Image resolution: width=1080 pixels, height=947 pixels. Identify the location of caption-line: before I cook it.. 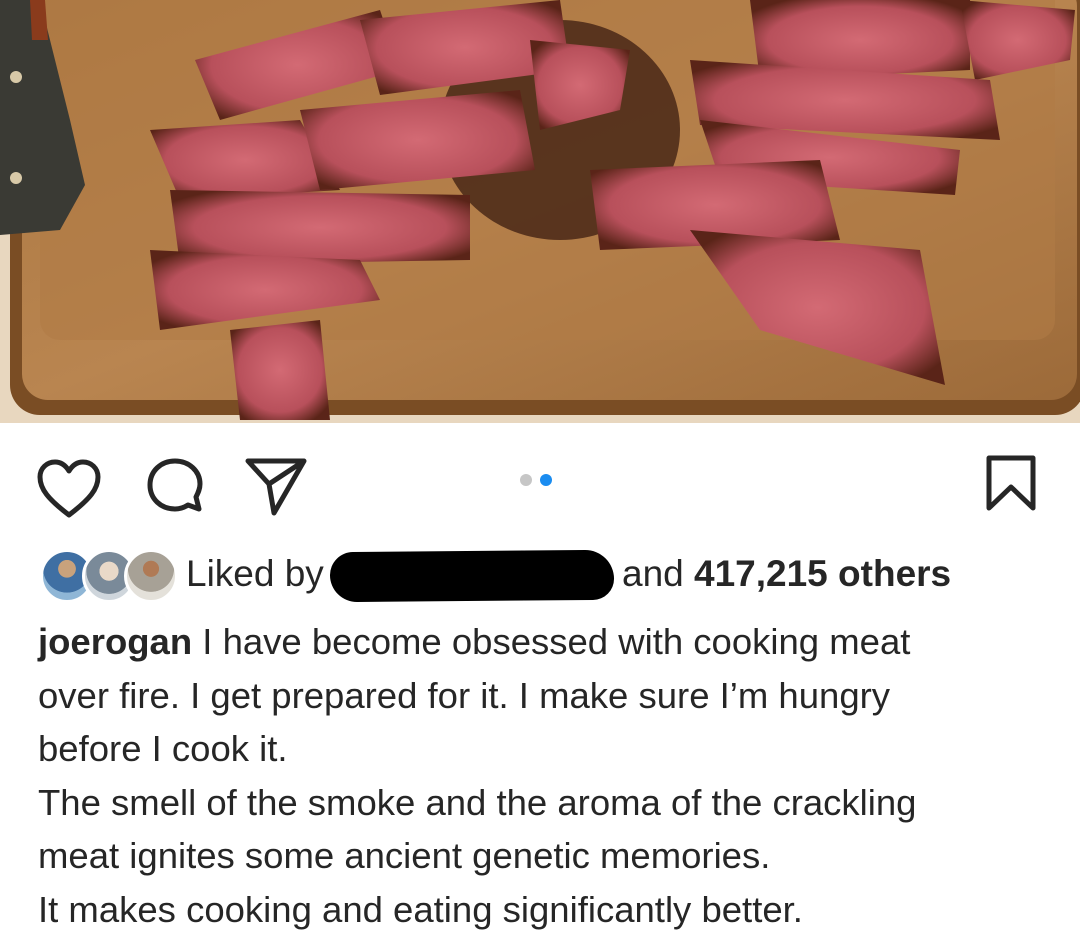
(163, 749).